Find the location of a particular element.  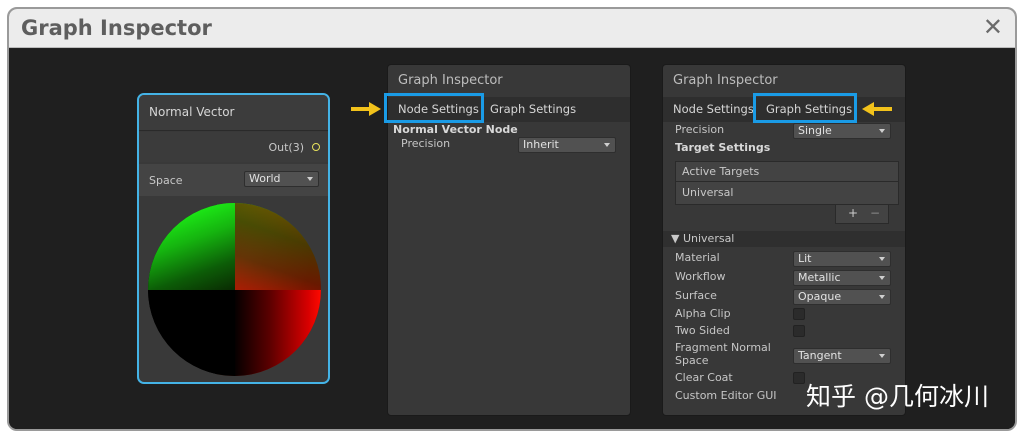

custom-editor-gui-label: Custom Editor GUI is located at coordinates (726, 395).